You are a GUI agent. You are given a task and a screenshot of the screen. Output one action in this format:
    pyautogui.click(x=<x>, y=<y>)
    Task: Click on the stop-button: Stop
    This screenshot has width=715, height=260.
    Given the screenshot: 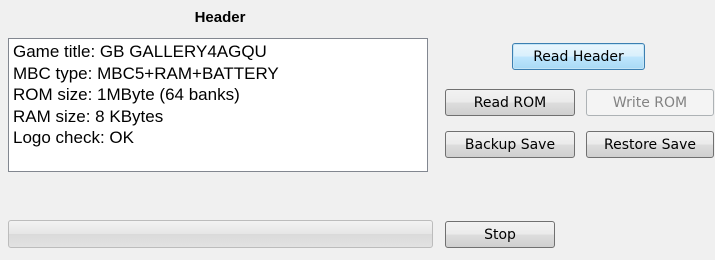 What is the action you would take?
    pyautogui.click(x=500, y=234)
    